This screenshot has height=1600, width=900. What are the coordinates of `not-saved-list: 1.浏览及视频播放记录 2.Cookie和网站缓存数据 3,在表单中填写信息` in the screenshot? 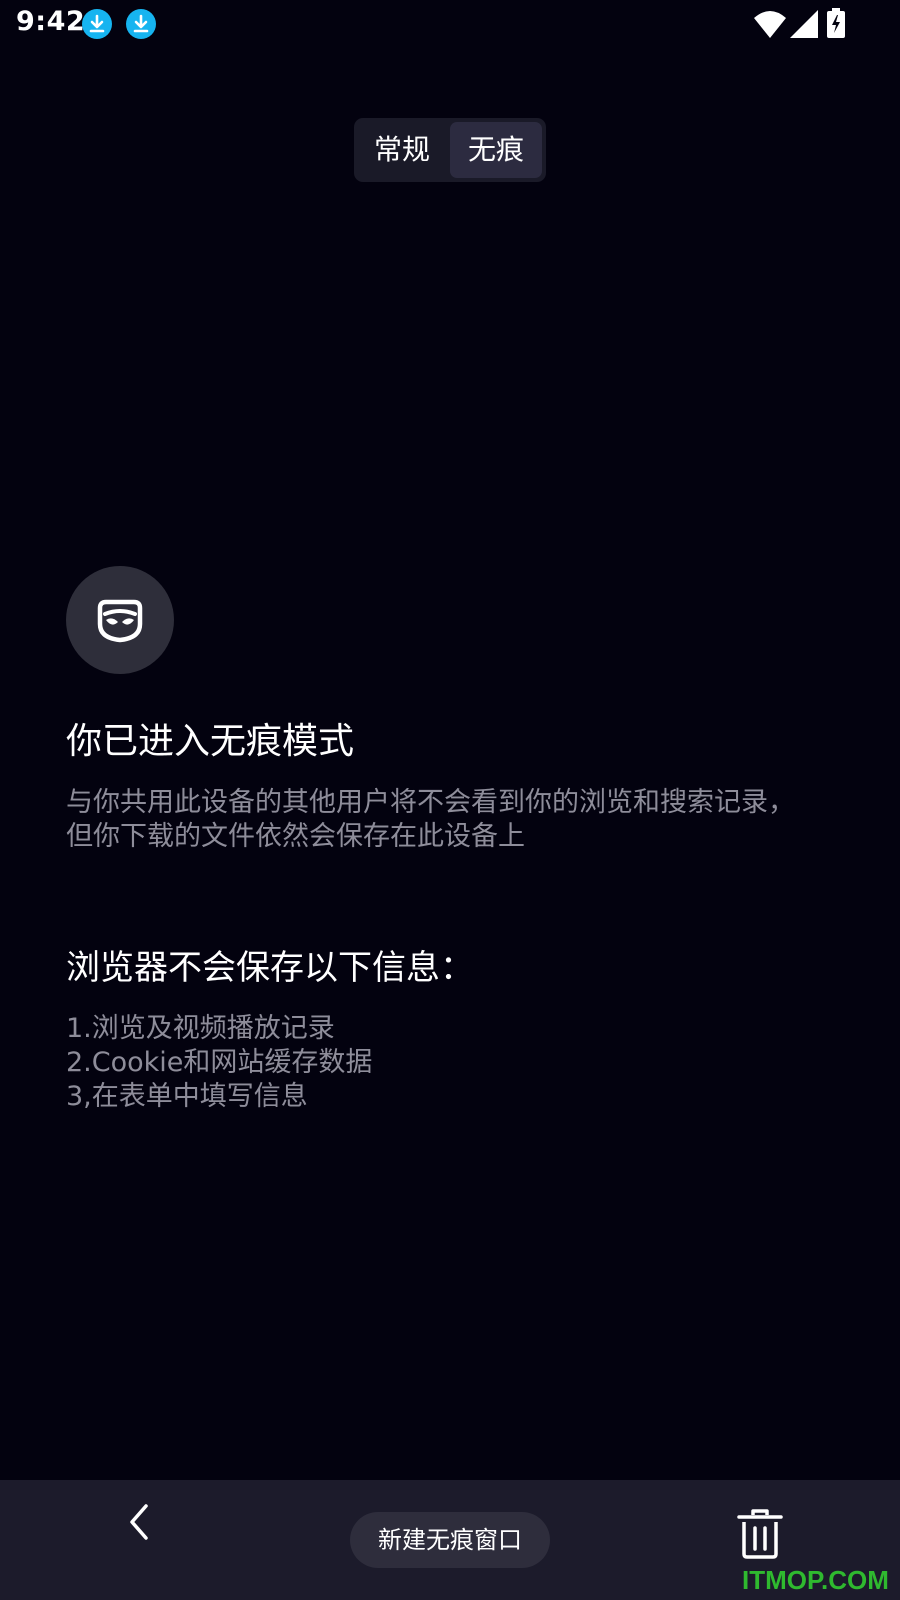 It's located at (219, 1063).